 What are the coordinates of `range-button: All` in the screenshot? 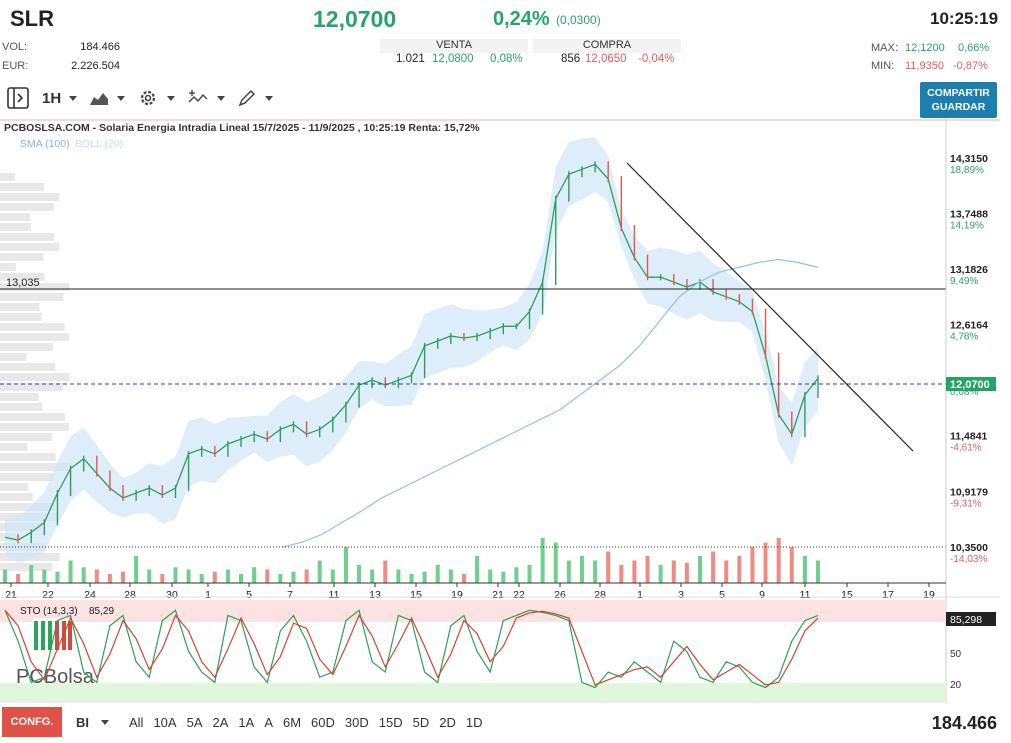 It's located at (136, 722).